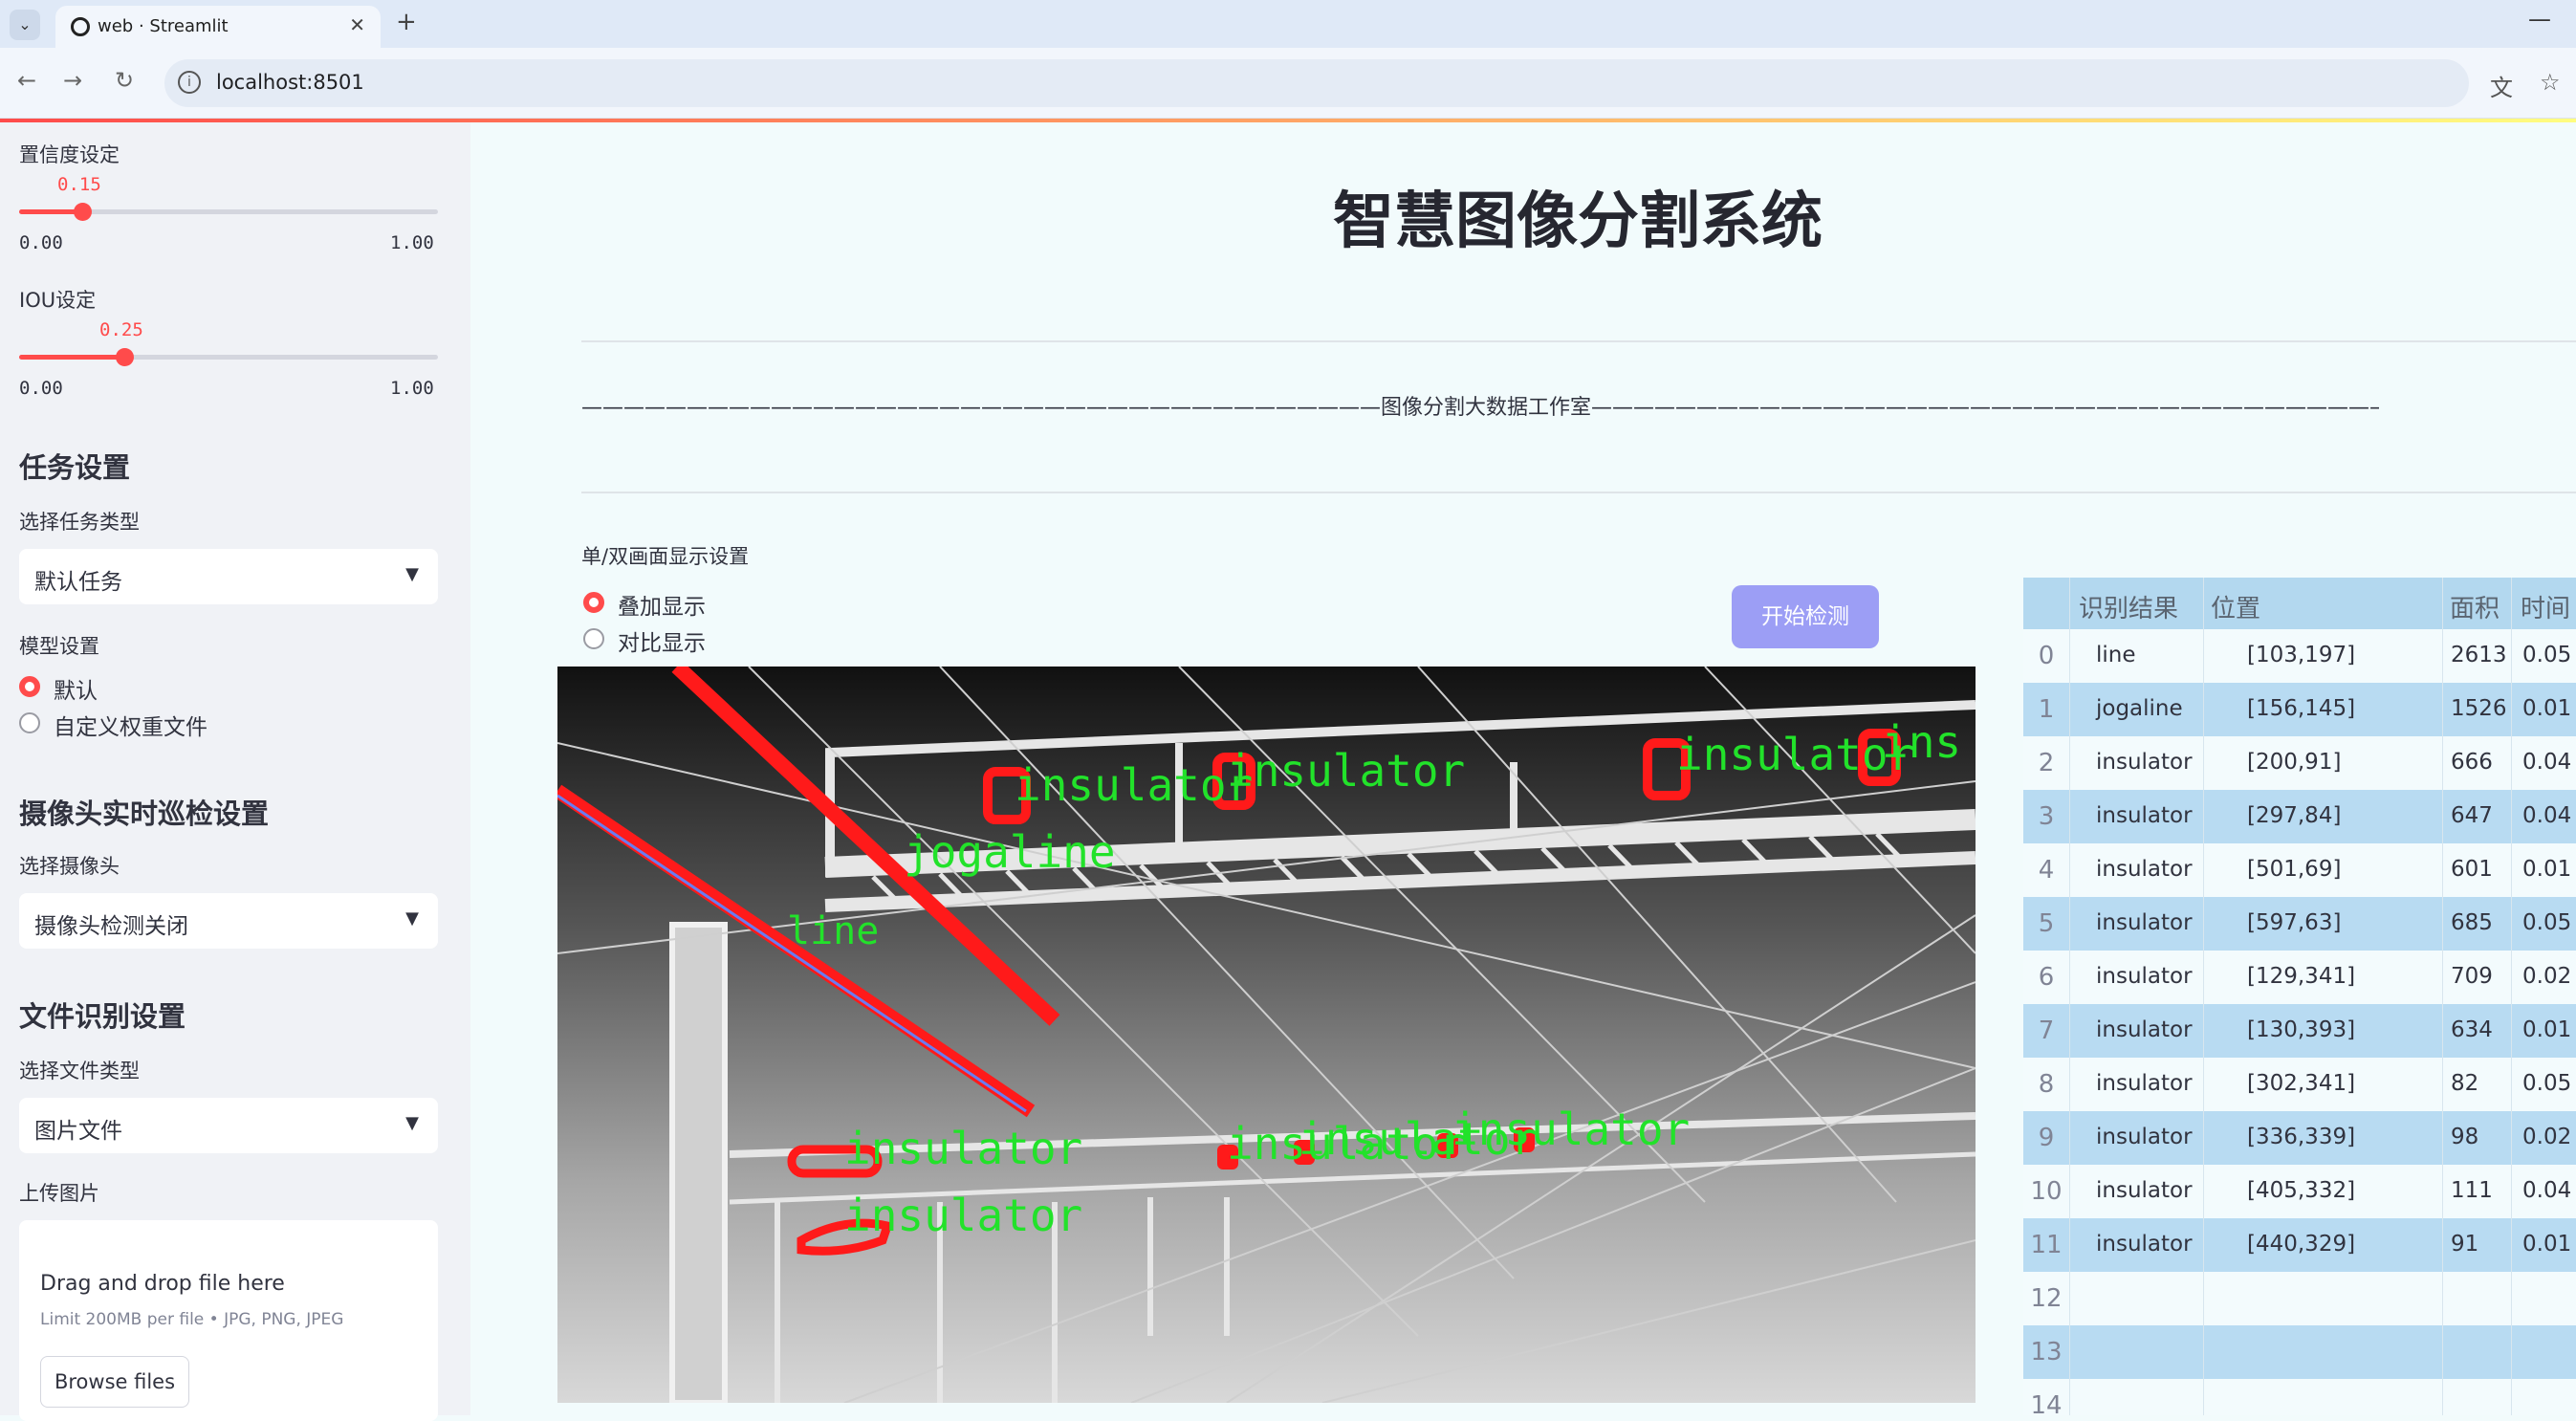 This screenshot has width=2576, height=1421. What do you see at coordinates (79, 1071) in the screenshot?
I see `file-type-label: 选择文件类型` at bounding box center [79, 1071].